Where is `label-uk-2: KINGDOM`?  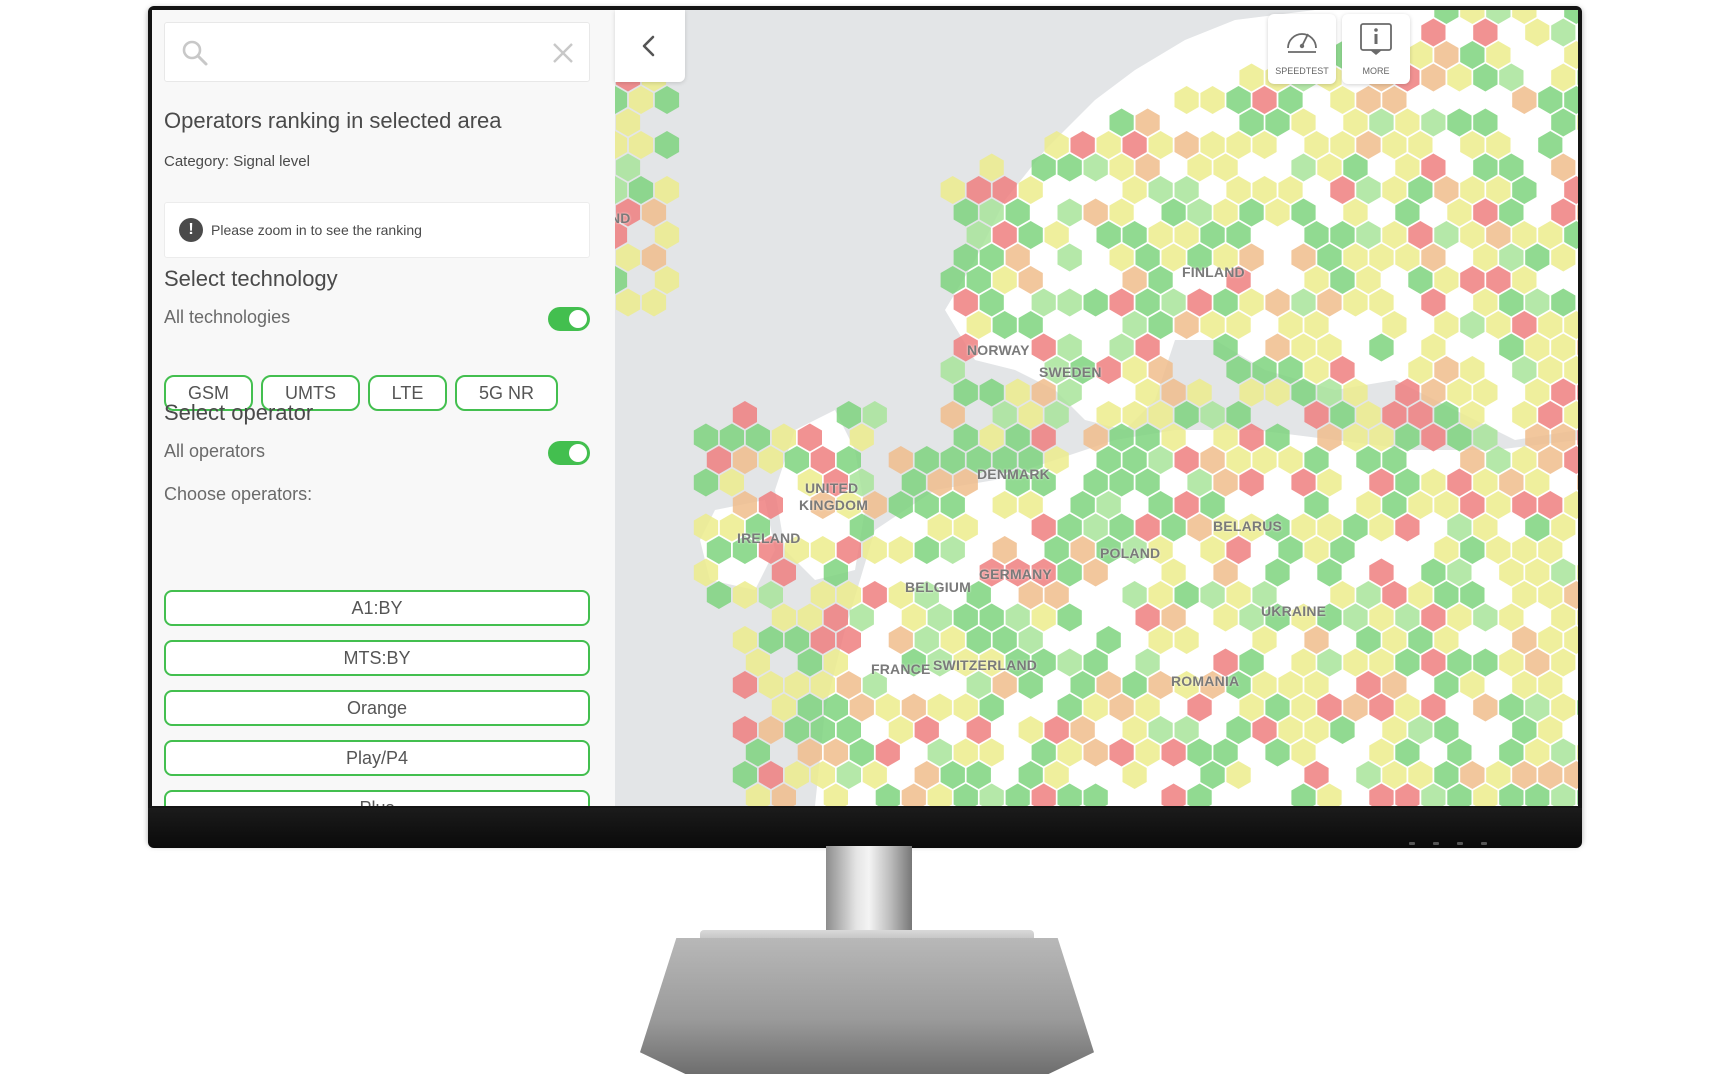 label-uk-2: KINGDOM is located at coordinates (834, 505).